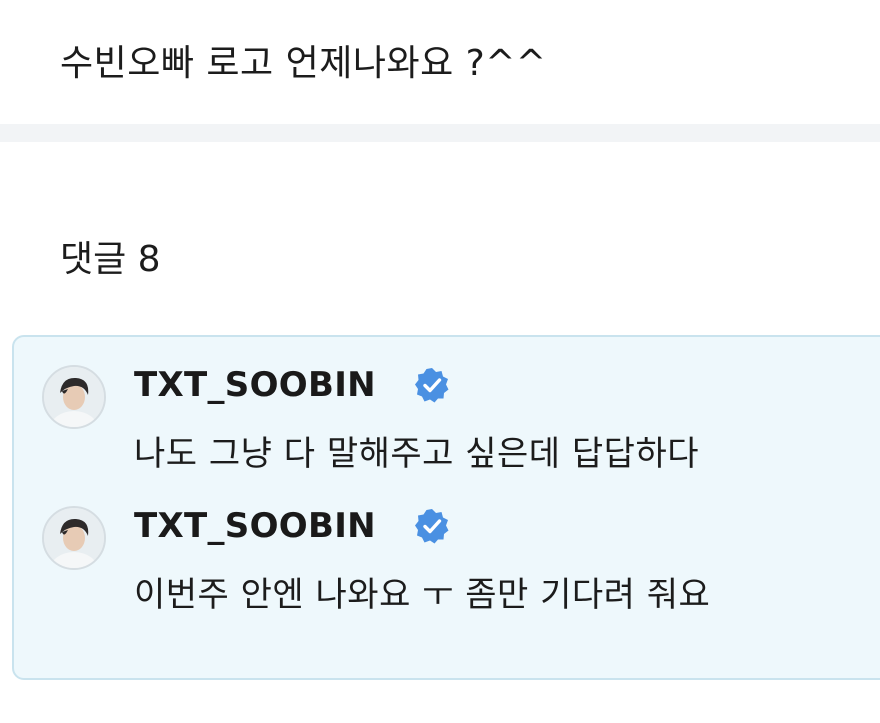 This screenshot has height=723, width=880. Describe the element at coordinates (110, 259) in the screenshot. I see `comment-count: 댓글 8` at that location.